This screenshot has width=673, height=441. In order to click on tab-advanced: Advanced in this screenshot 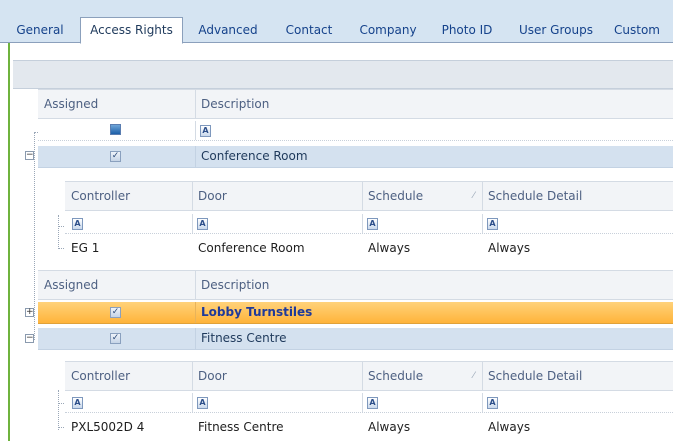, I will do `click(228, 31)`.